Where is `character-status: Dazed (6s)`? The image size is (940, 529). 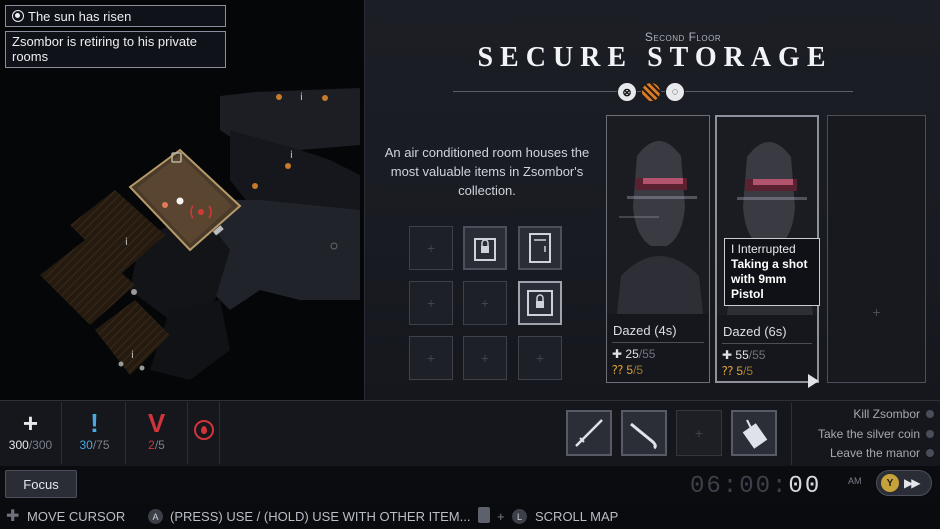 character-status: Dazed (6s) is located at coordinates (755, 331).